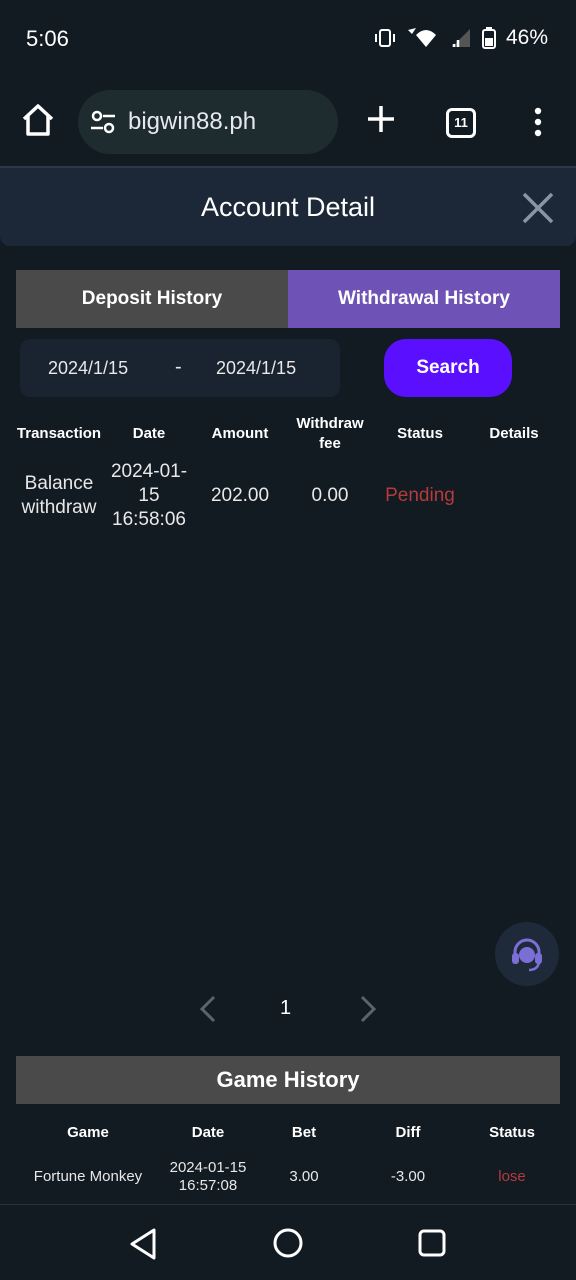 This screenshot has width=576, height=1280. I want to click on history-tabs: Deposit History Withdrawal History, so click(288, 299).